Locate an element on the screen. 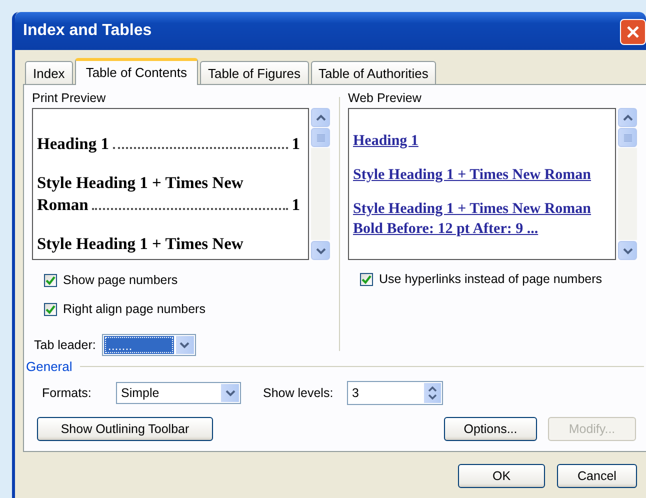  button: Cancel is located at coordinates (597, 476).